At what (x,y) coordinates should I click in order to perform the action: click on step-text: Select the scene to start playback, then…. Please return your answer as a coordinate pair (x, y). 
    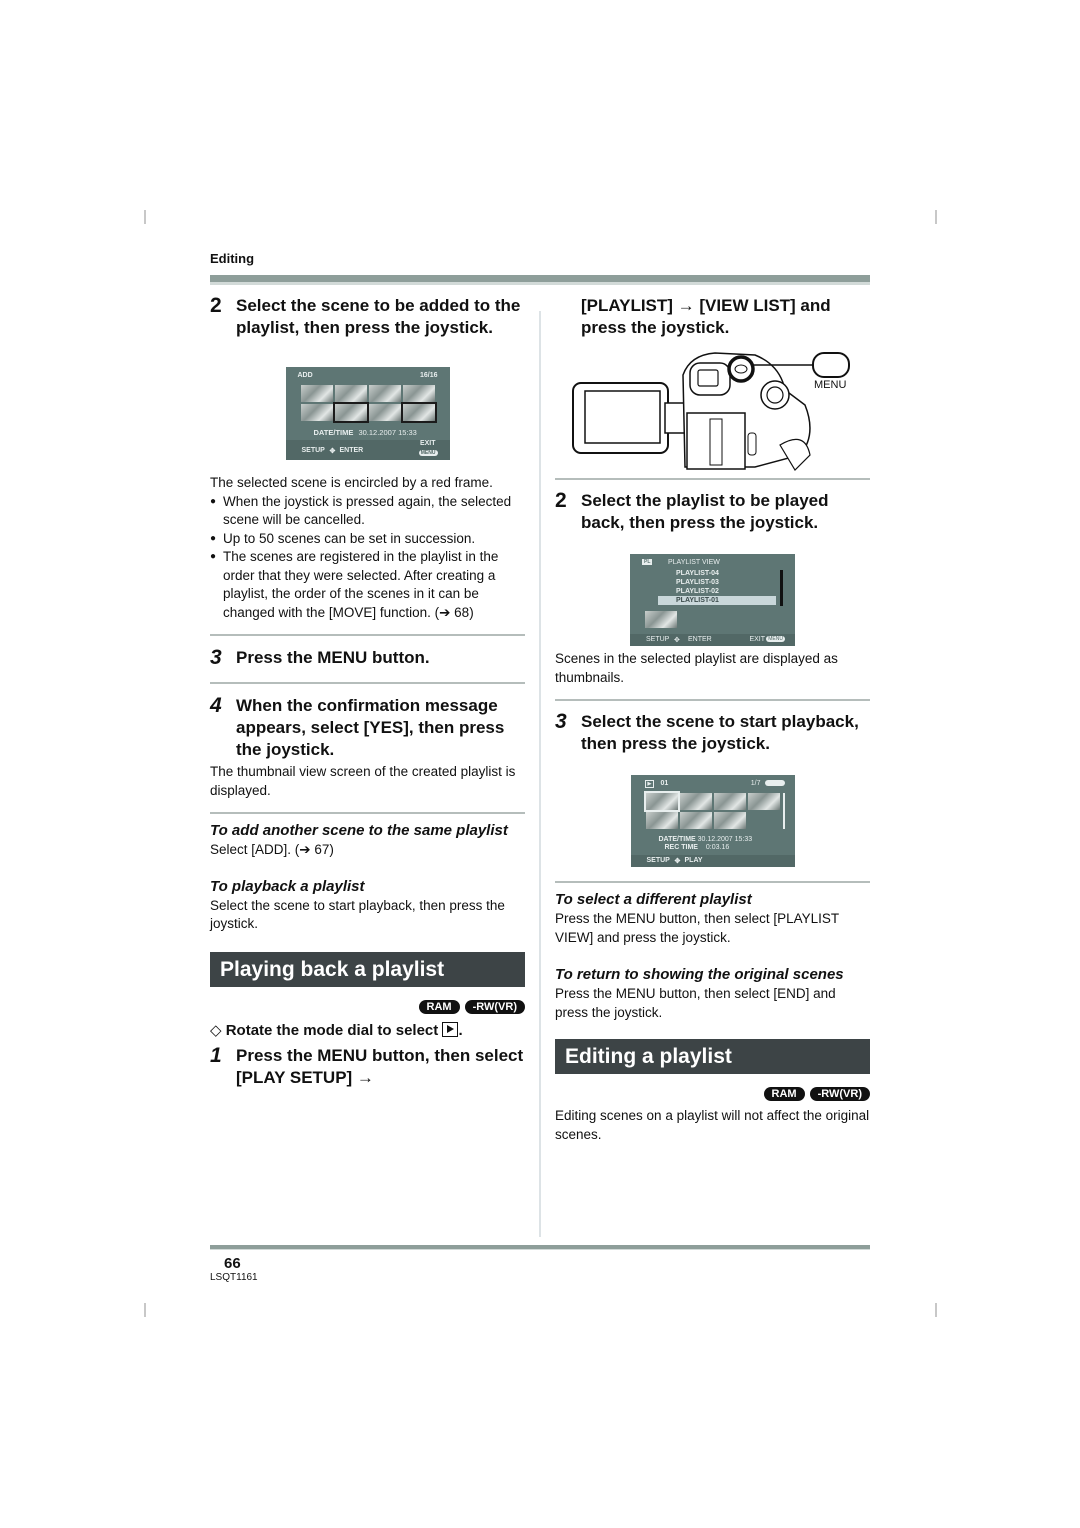
    Looking at the image, I should click on (720, 732).